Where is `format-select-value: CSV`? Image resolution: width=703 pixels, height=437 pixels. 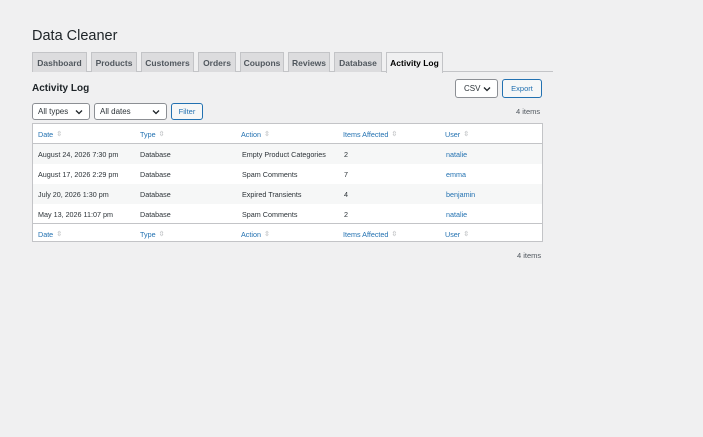
format-select-value: CSV is located at coordinates (472, 88).